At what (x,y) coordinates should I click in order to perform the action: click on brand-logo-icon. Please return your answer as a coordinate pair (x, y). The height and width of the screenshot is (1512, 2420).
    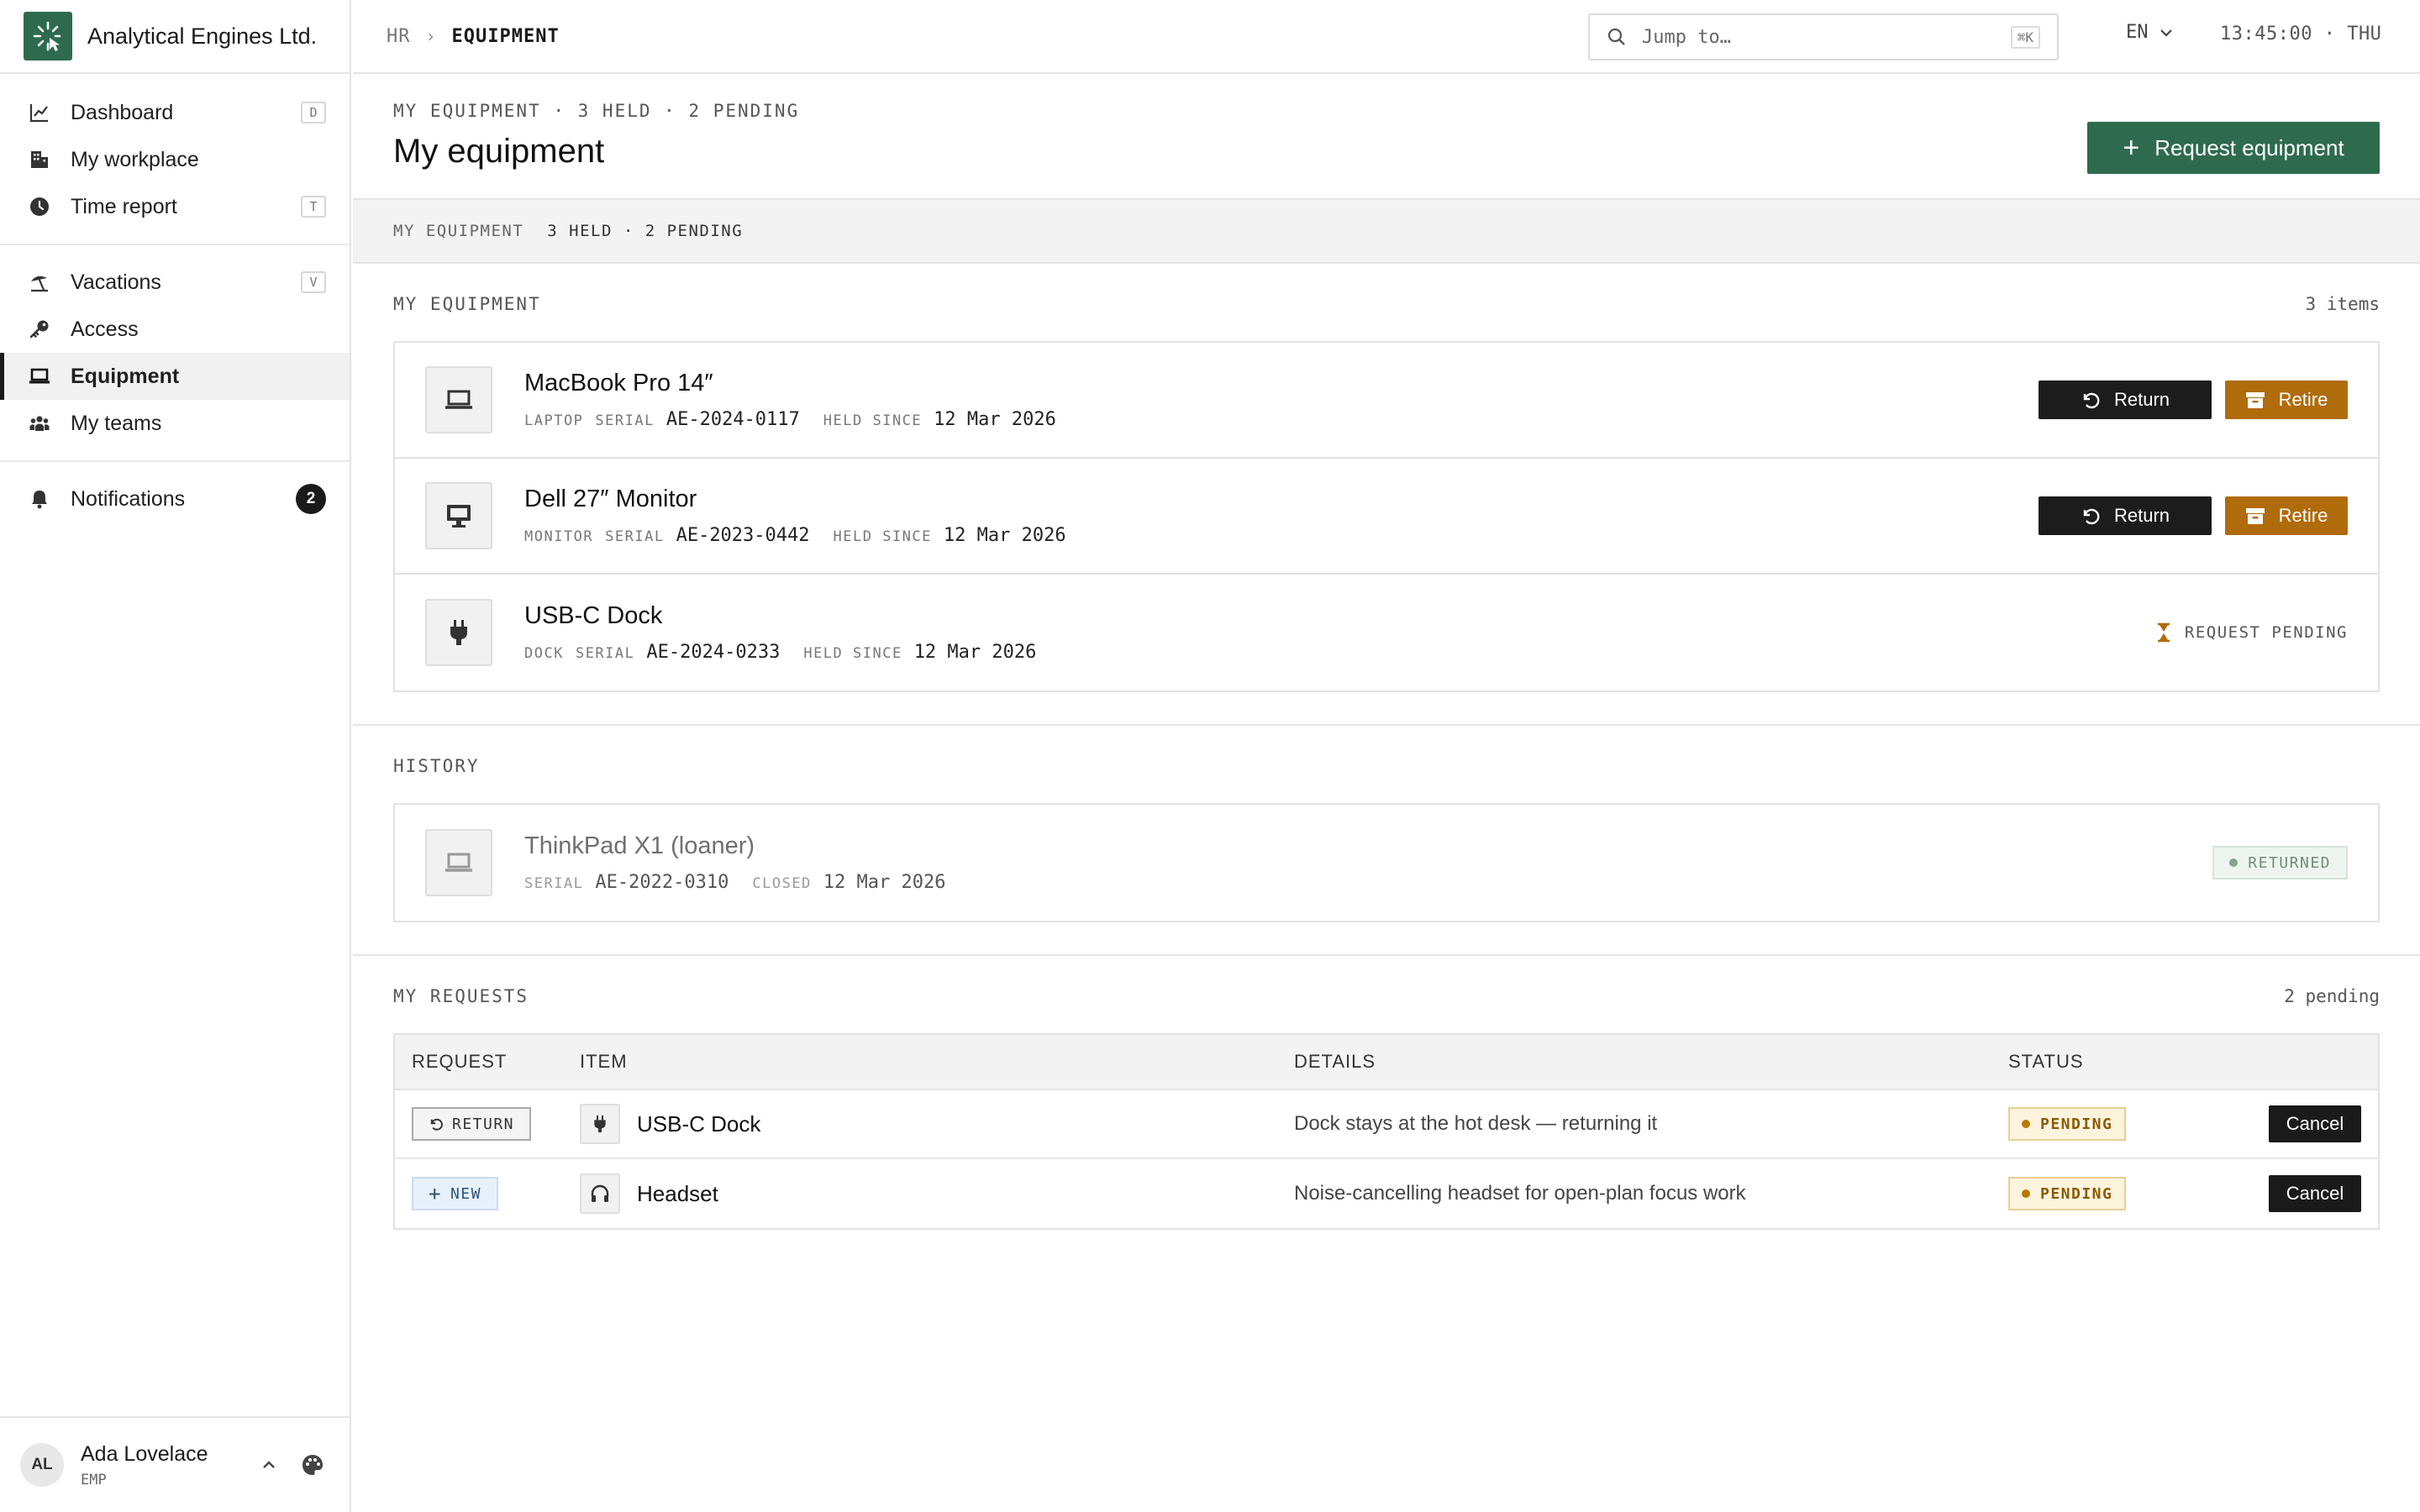
    Looking at the image, I should click on (48, 36).